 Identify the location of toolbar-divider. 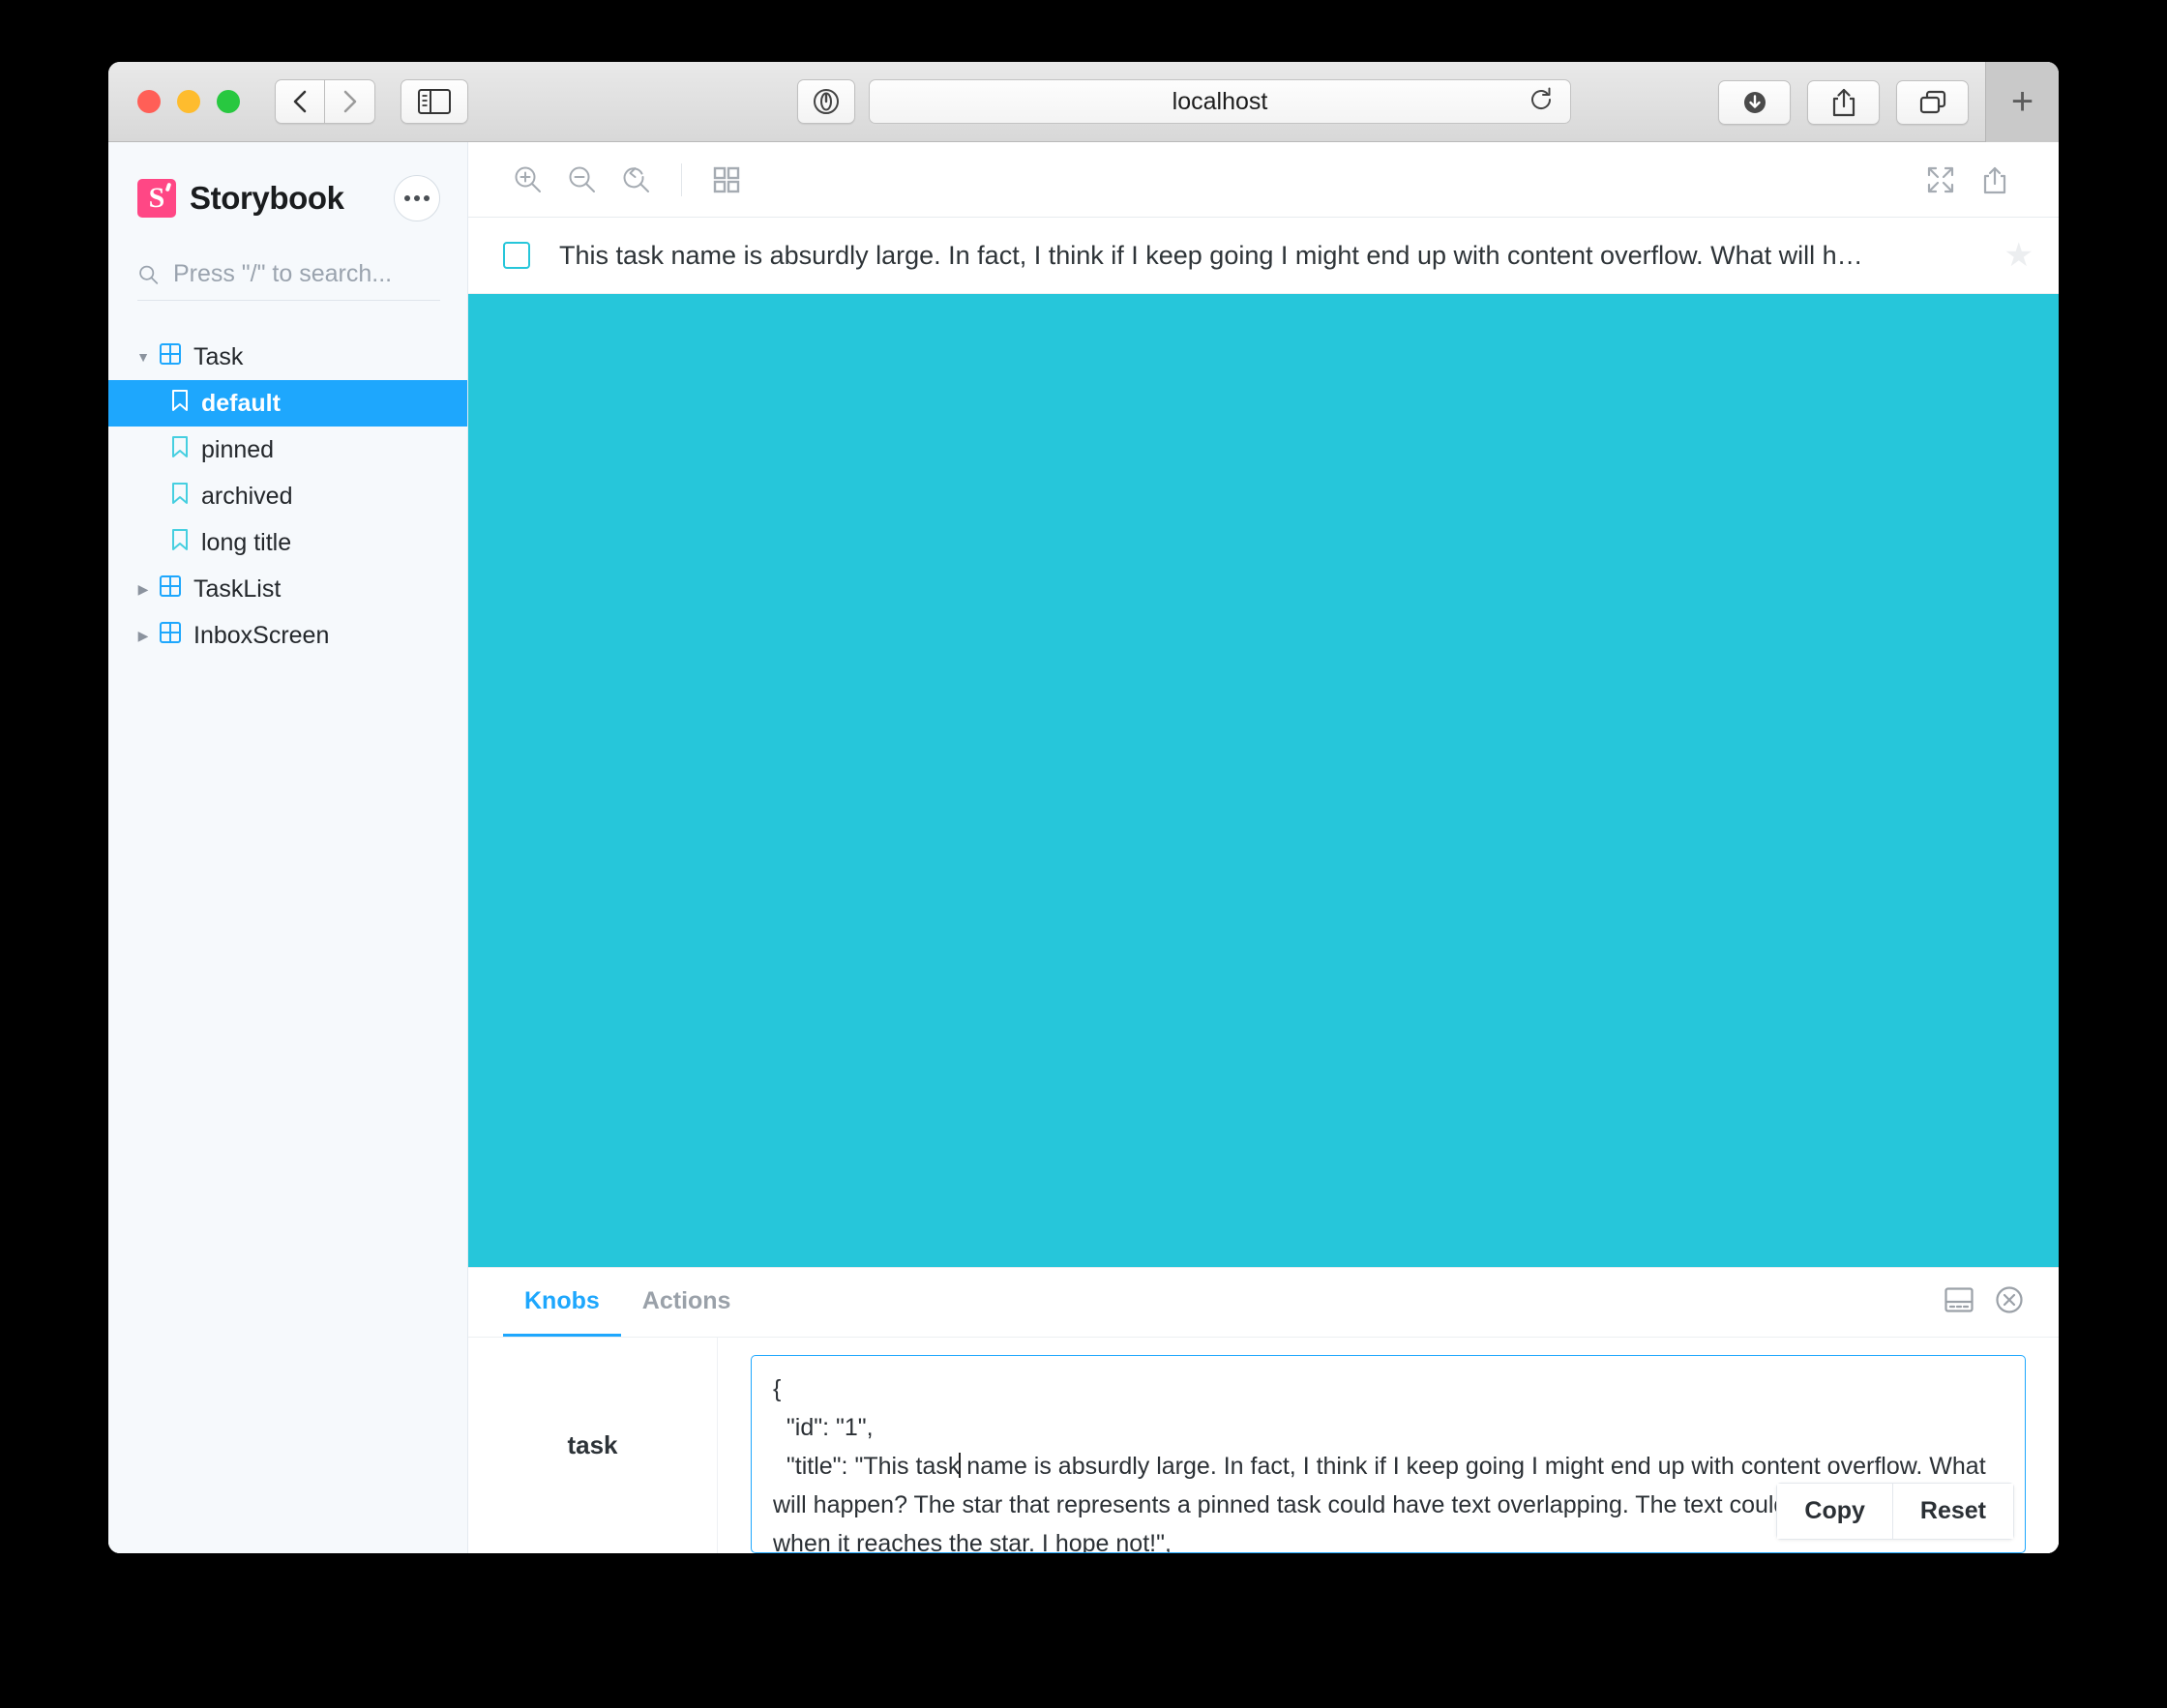
(681, 179).